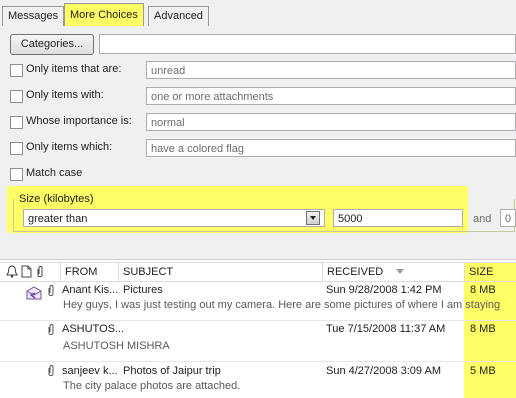  I want to click on pane-divider, so click(258, 259).